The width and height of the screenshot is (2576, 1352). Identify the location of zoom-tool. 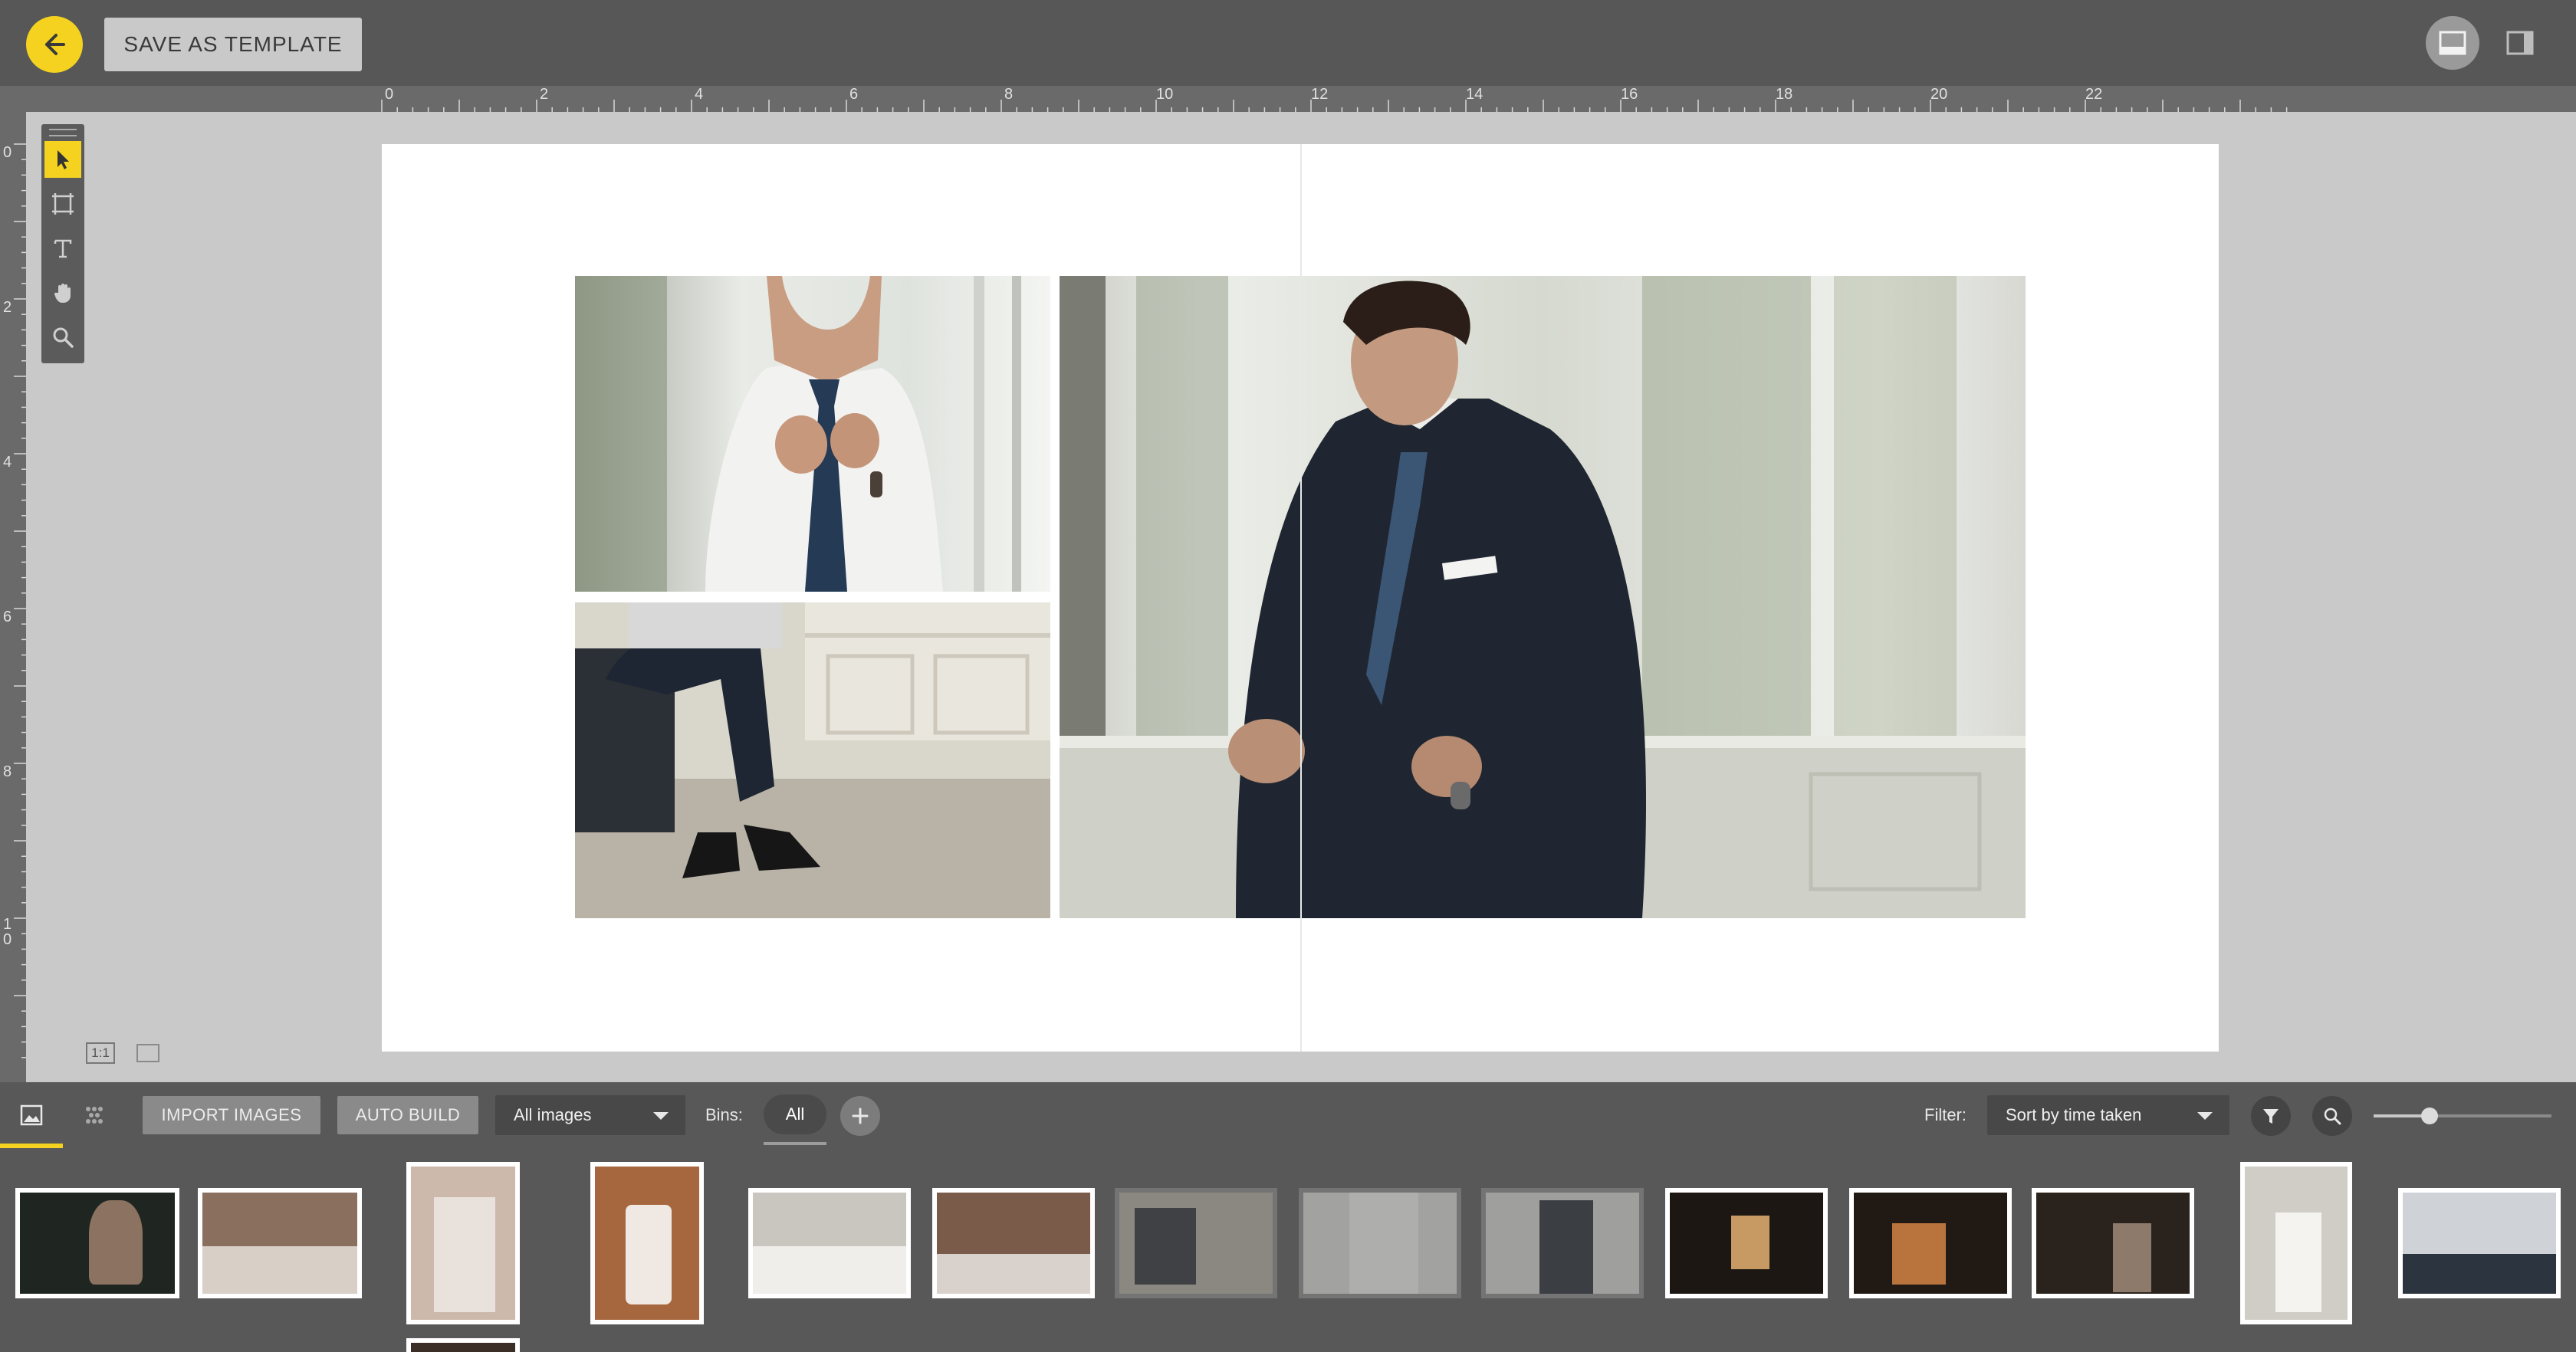
(62, 337).